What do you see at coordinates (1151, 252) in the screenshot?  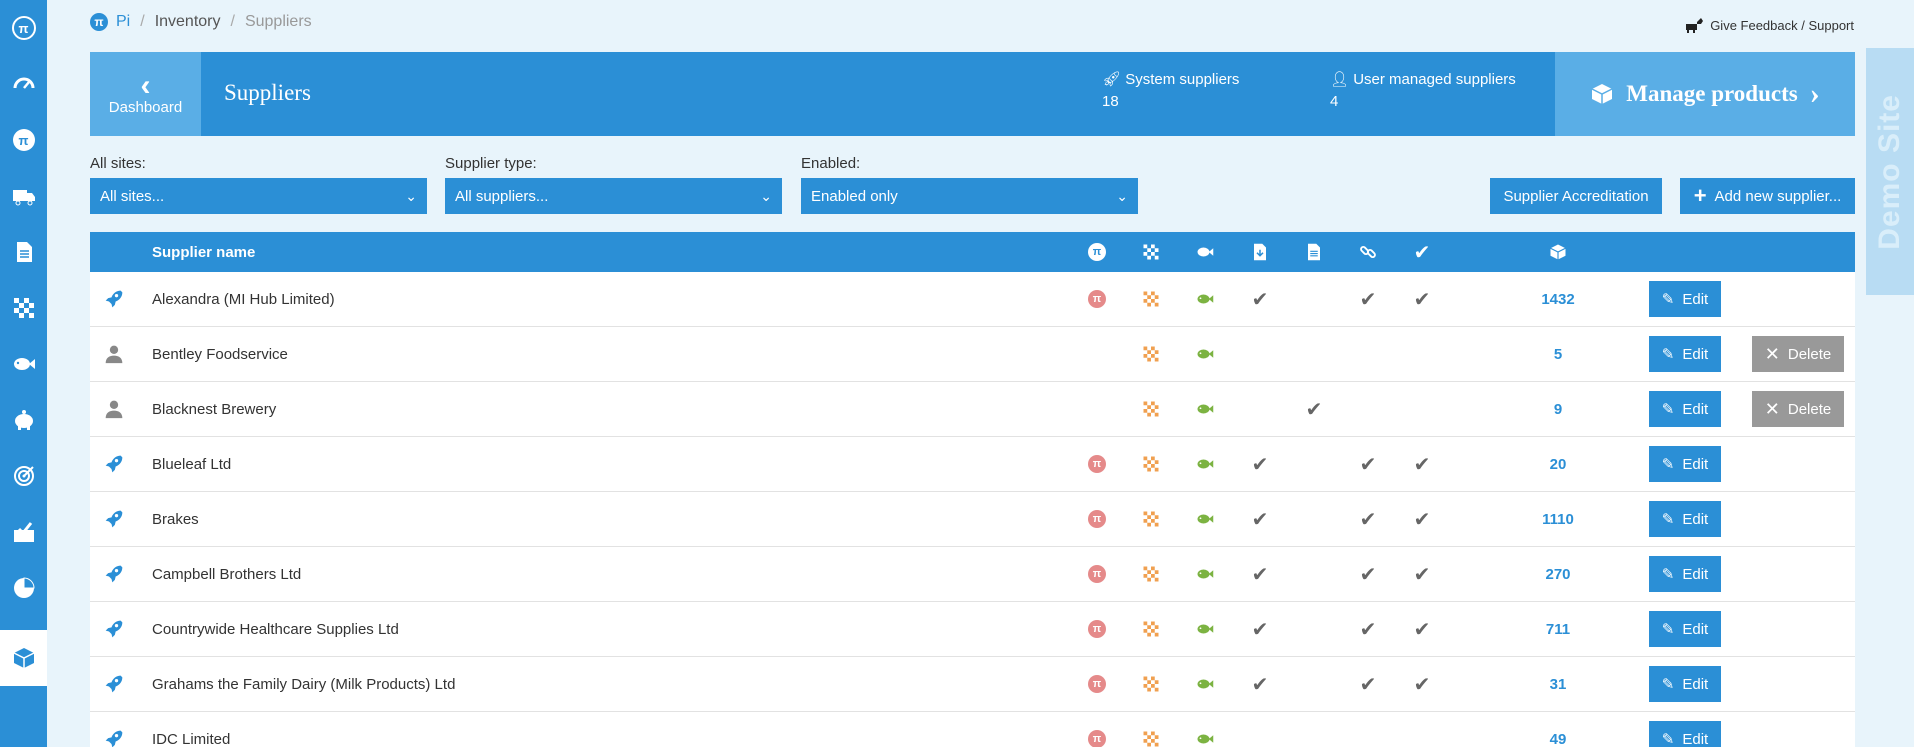 I see `checkerboard-column-icon` at bounding box center [1151, 252].